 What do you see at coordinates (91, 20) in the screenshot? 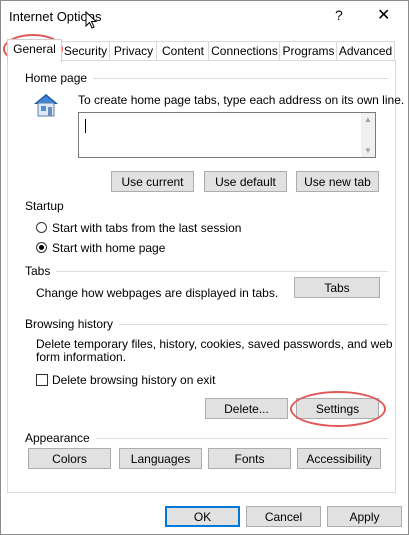
I see `mouse-cursor-icon` at bounding box center [91, 20].